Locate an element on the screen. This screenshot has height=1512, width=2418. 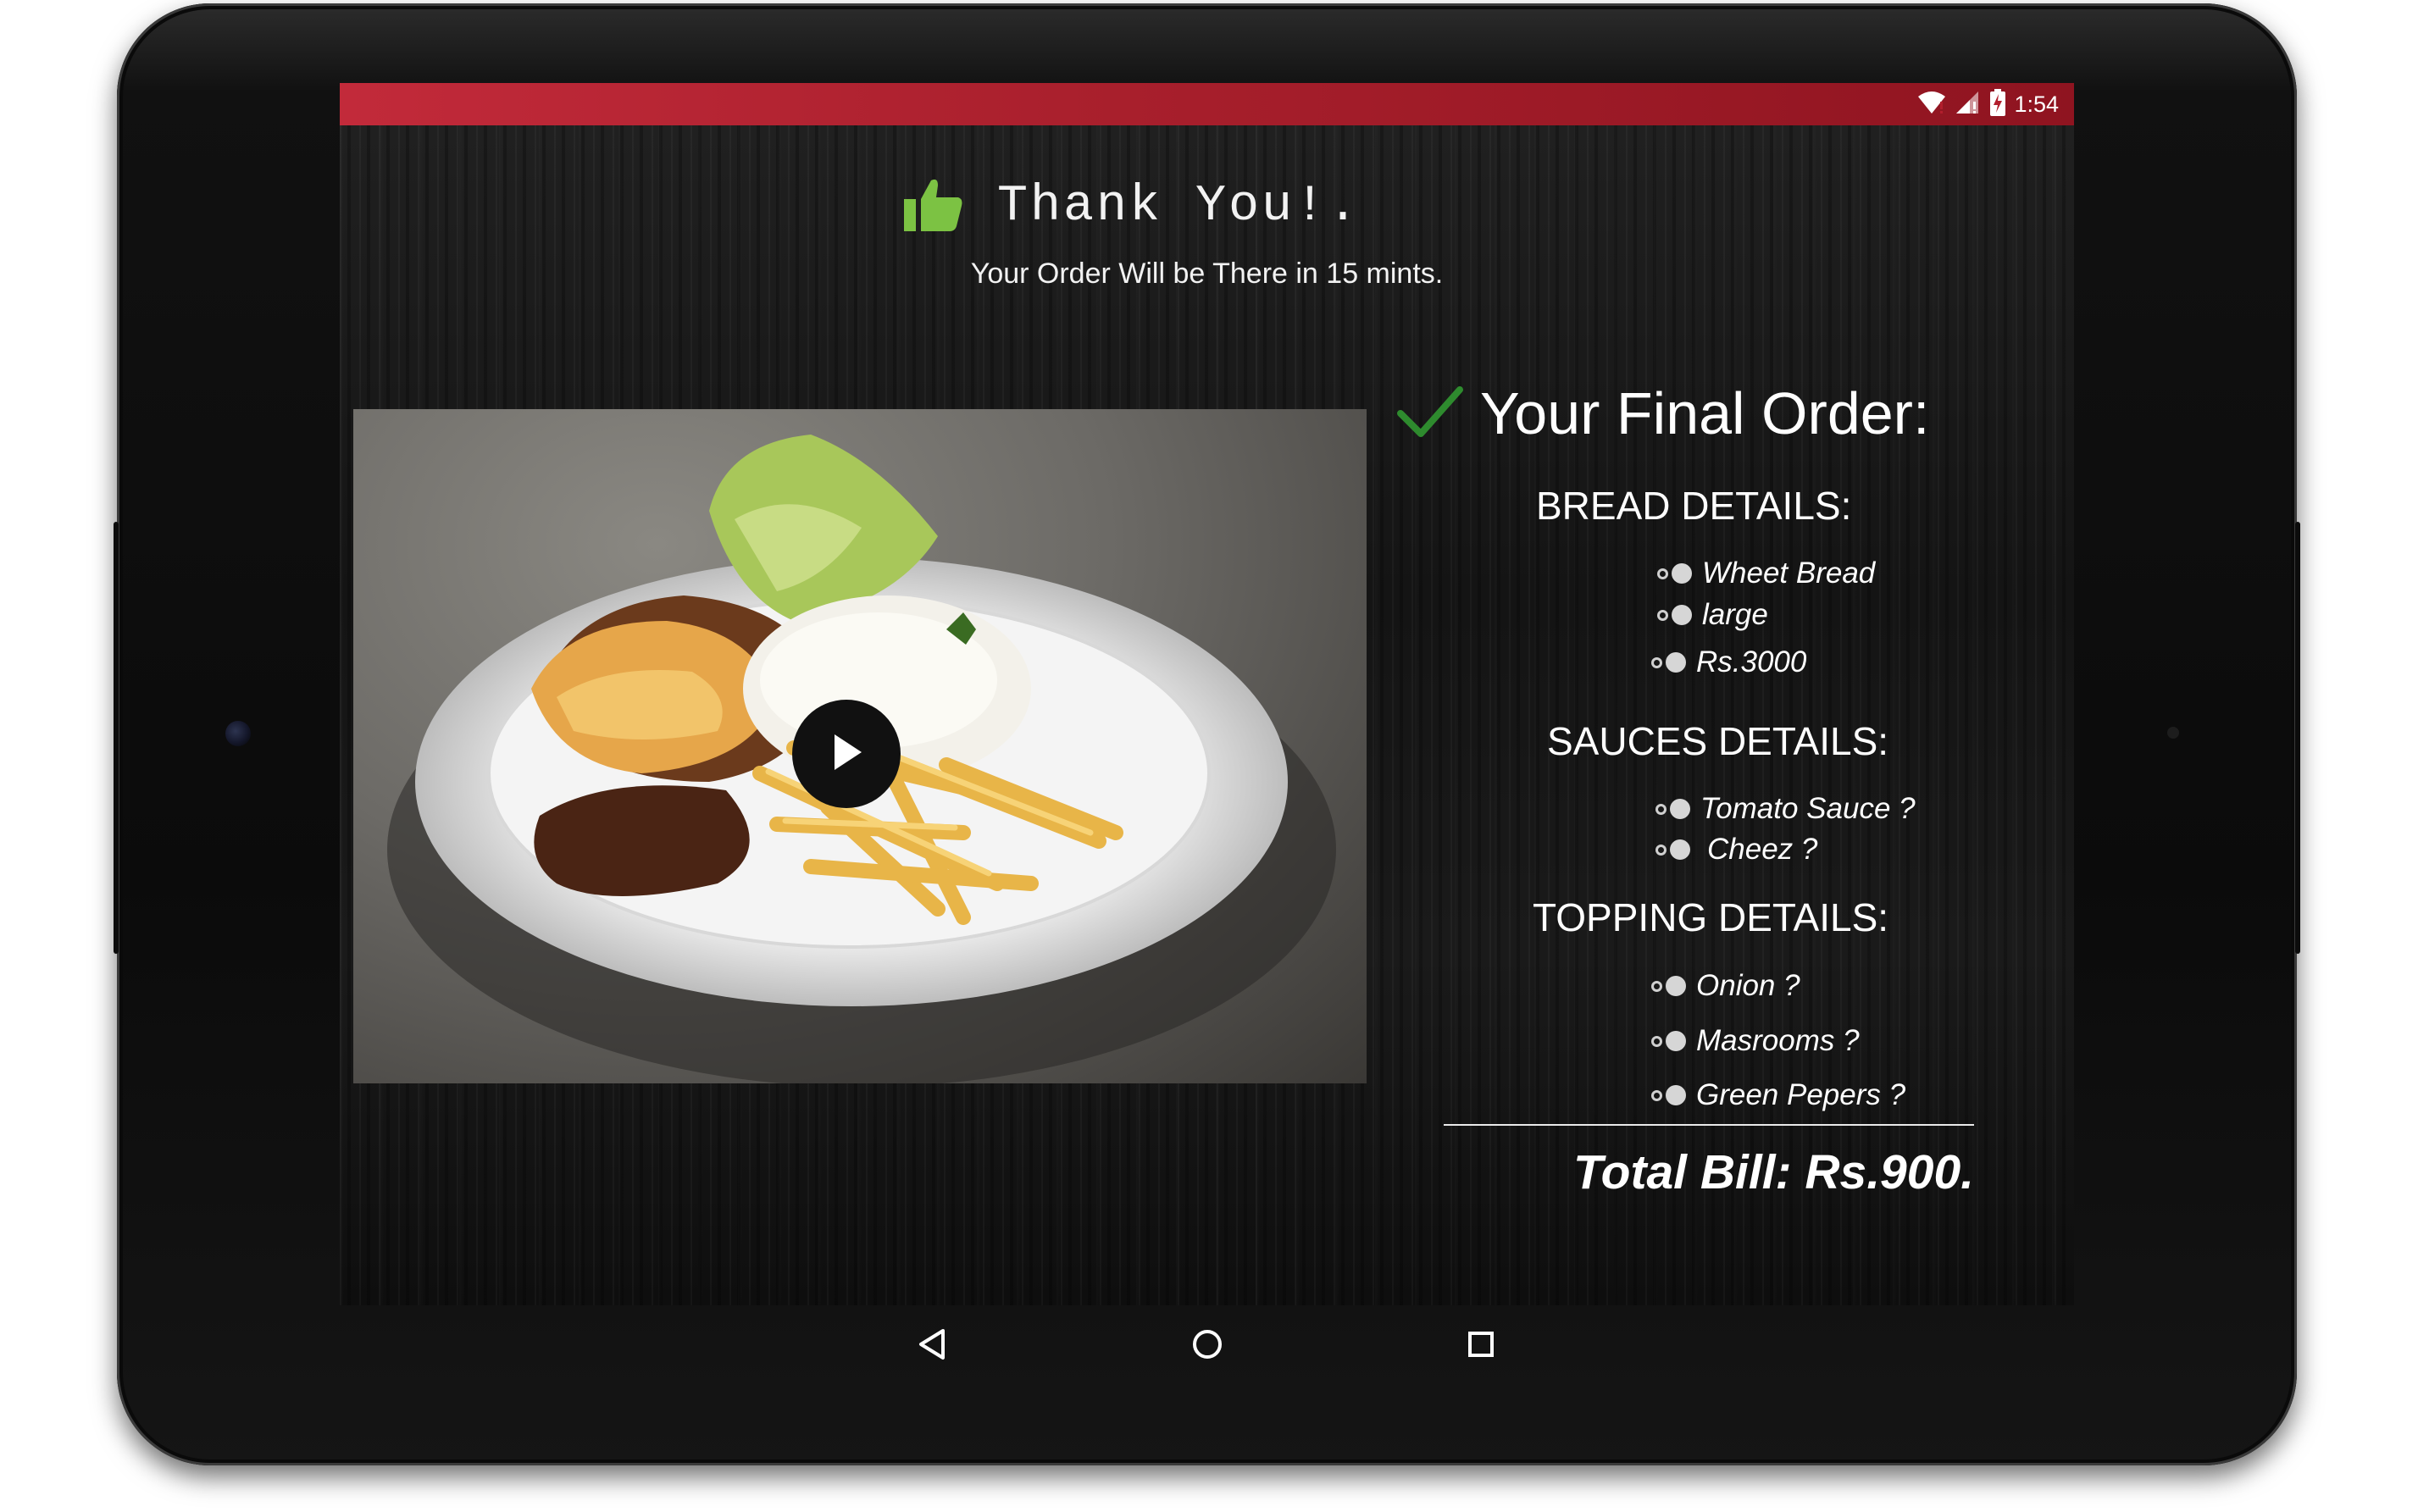
sauce-item: Cheez ? is located at coordinates (1762, 849).